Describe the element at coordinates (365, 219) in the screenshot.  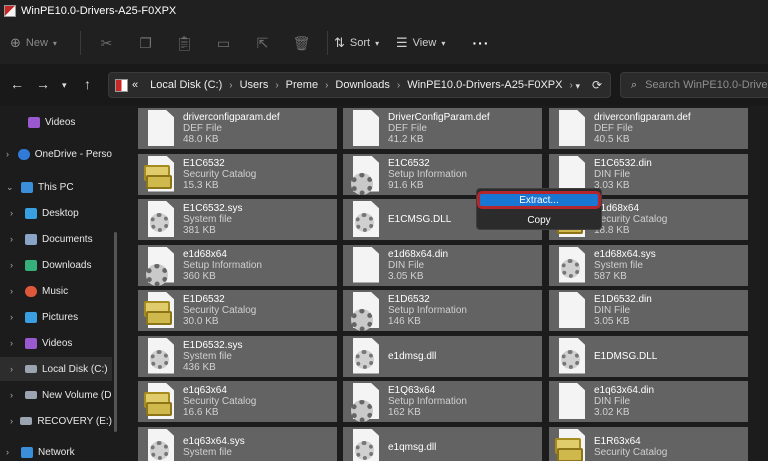
I see `system-file-icon` at that location.